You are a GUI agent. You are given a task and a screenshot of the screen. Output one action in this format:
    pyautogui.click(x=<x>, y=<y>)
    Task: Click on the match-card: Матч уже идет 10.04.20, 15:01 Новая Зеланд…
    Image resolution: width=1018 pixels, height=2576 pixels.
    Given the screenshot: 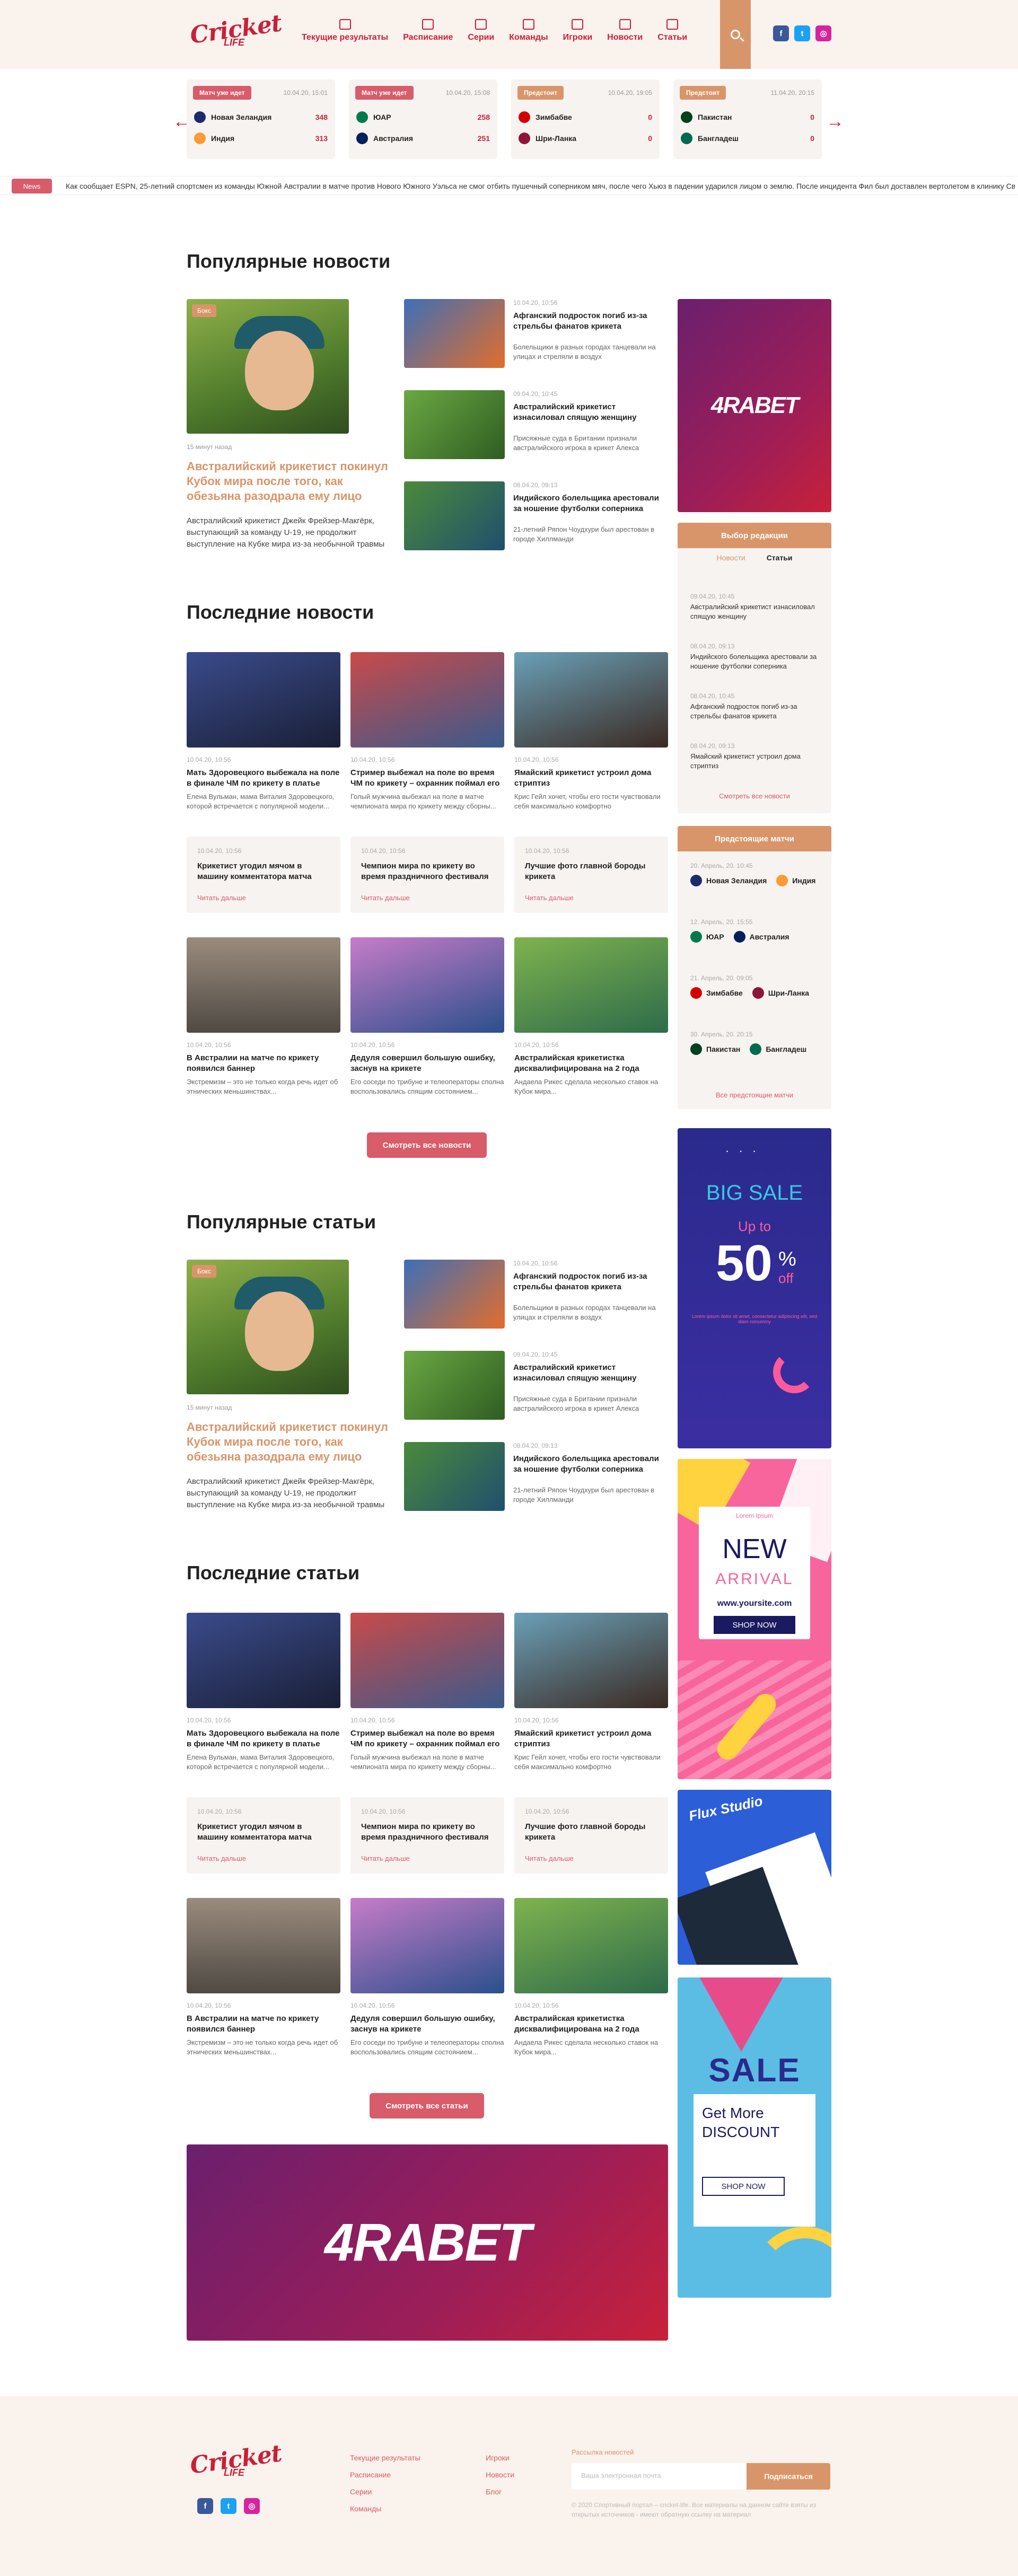 What is the action you would take?
    pyautogui.click(x=261, y=119)
    